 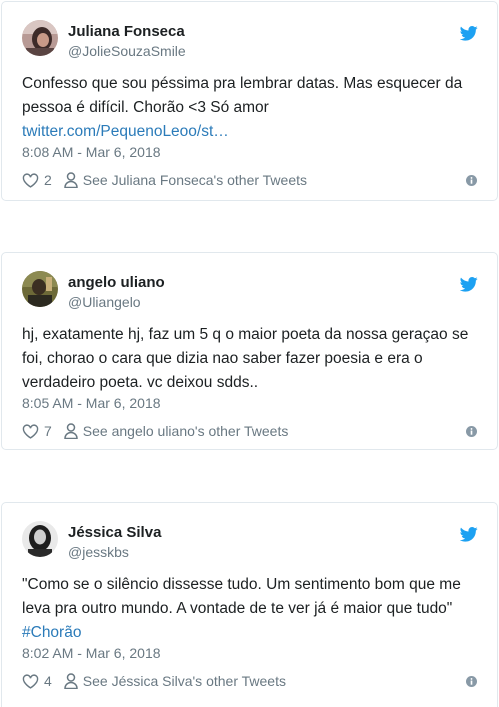 I want to click on tweet-timestamp: 8:05 AM - Mar 6, 2018, so click(x=91, y=403).